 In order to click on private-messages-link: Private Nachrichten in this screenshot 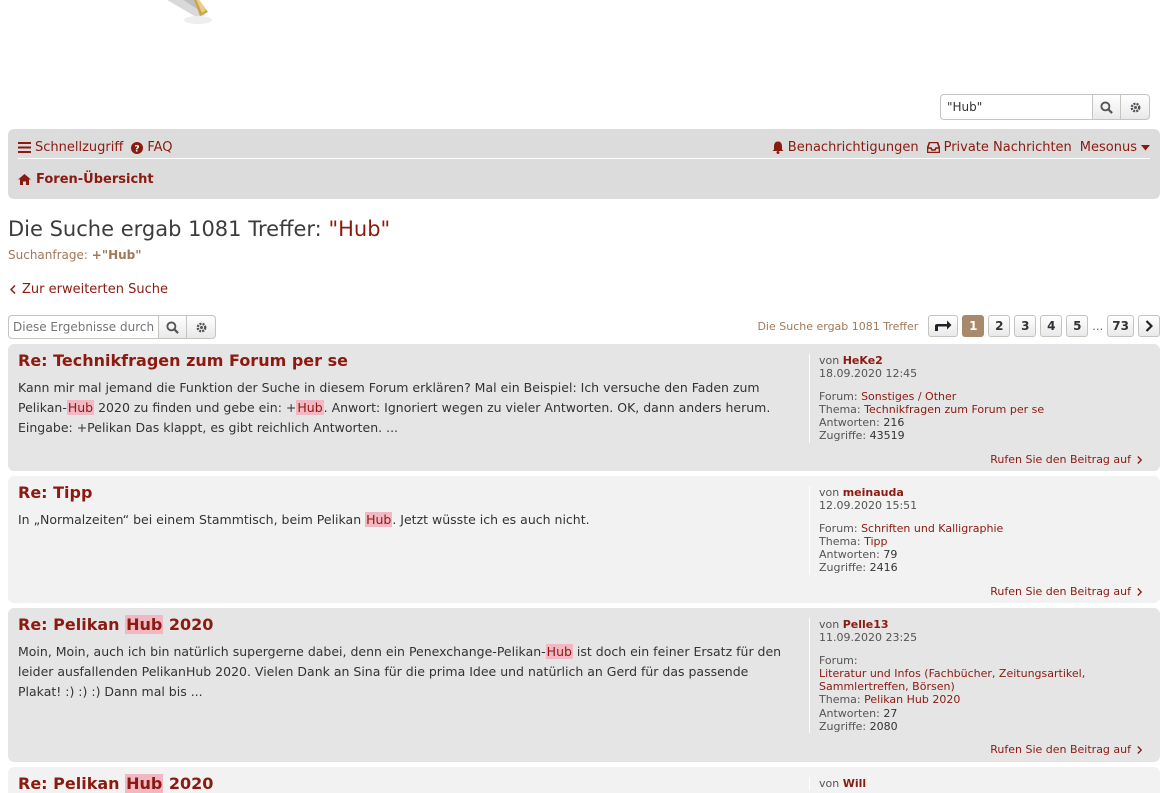, I will do `click(999, 147)`.